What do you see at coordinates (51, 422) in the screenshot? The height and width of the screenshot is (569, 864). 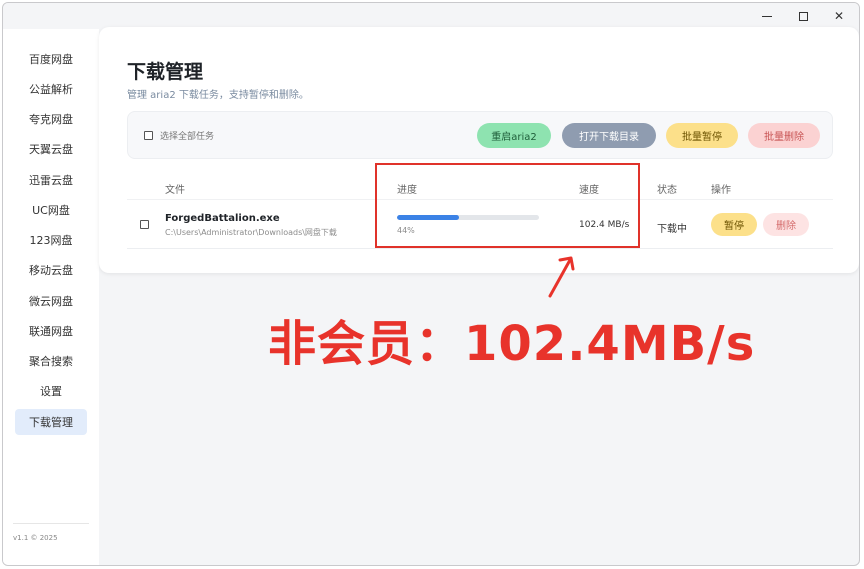 I see `sidebar-item-downloads: 下载管理` at bounding box center [51, 422].